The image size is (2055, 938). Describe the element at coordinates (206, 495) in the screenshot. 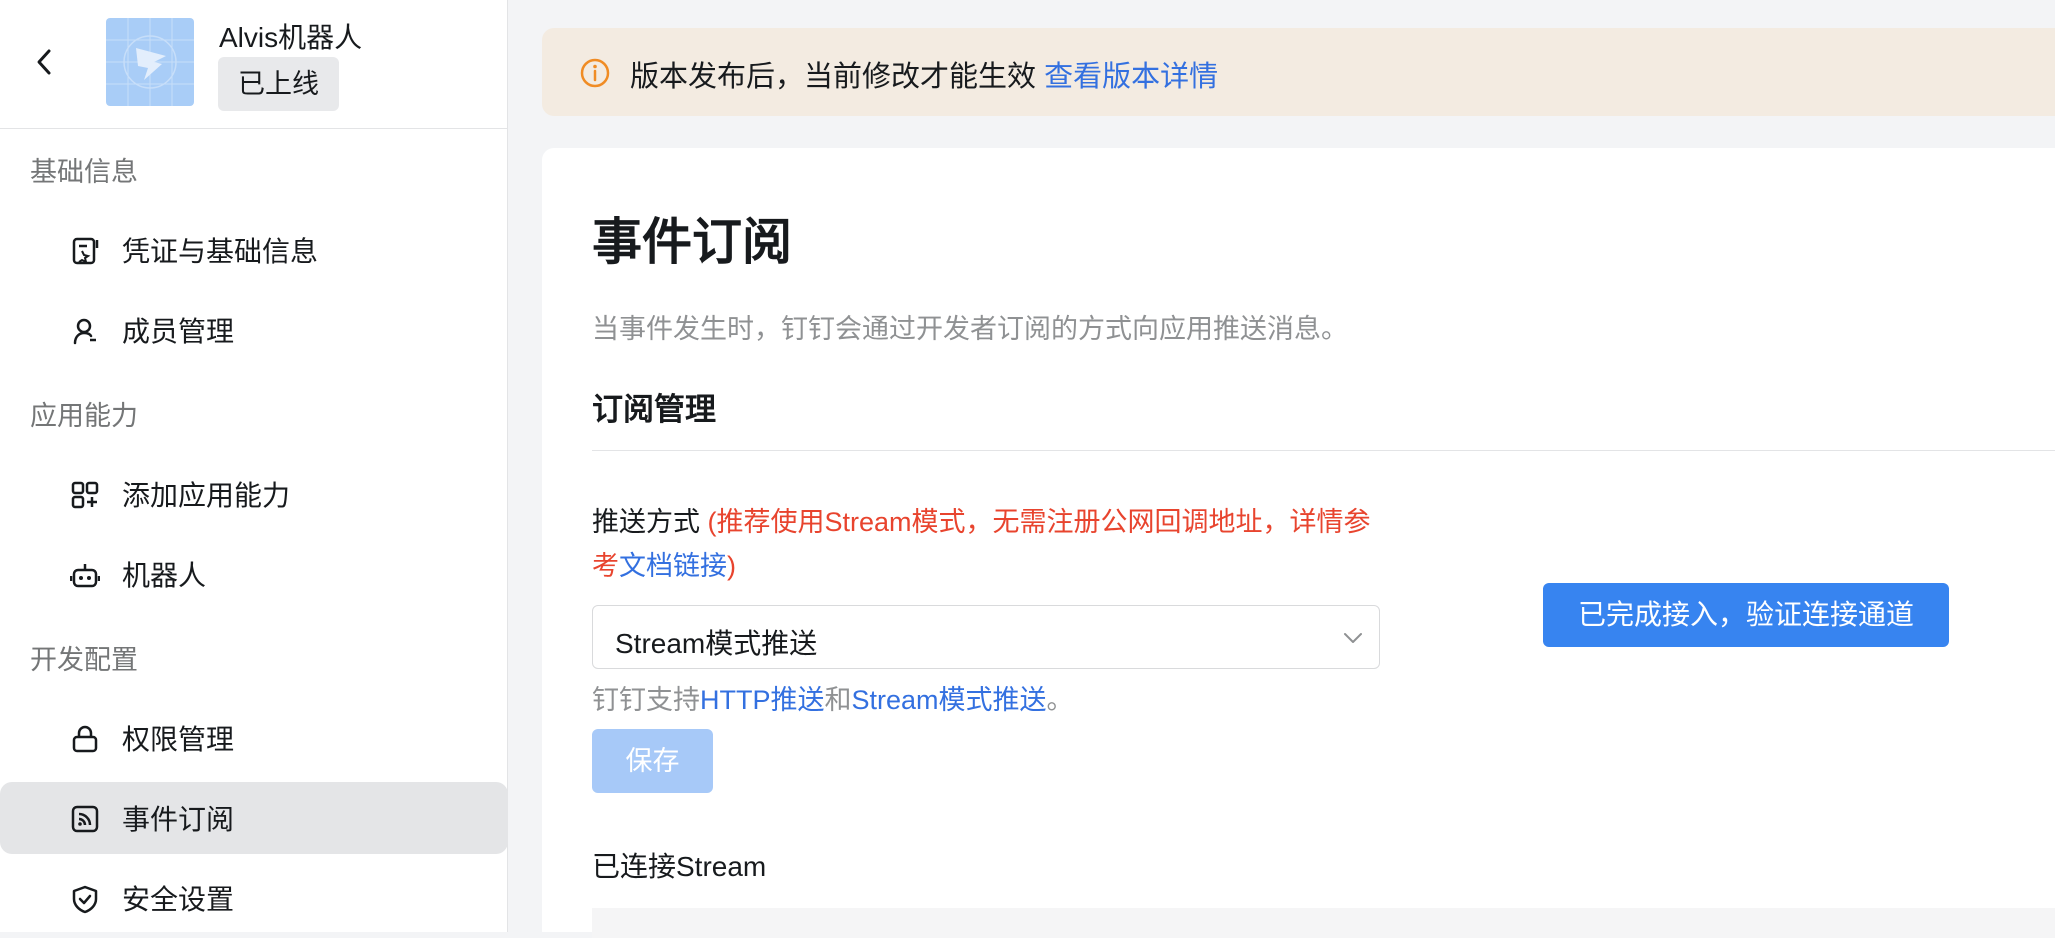

I see `sidebar-item-label: 添加应用能力` at that location.